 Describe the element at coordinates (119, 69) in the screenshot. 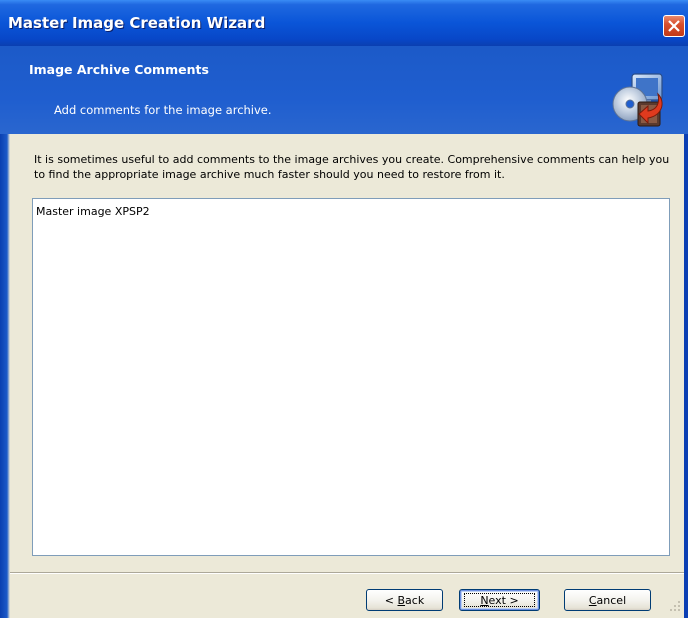

I see `page-title: Image Archive Comments` at that location.